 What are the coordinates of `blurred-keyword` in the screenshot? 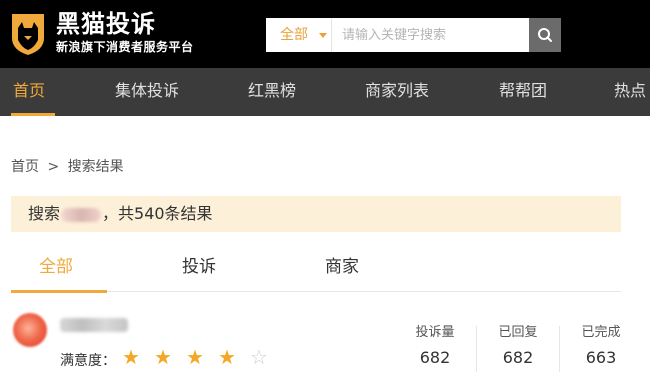 It's located at (81, 214).